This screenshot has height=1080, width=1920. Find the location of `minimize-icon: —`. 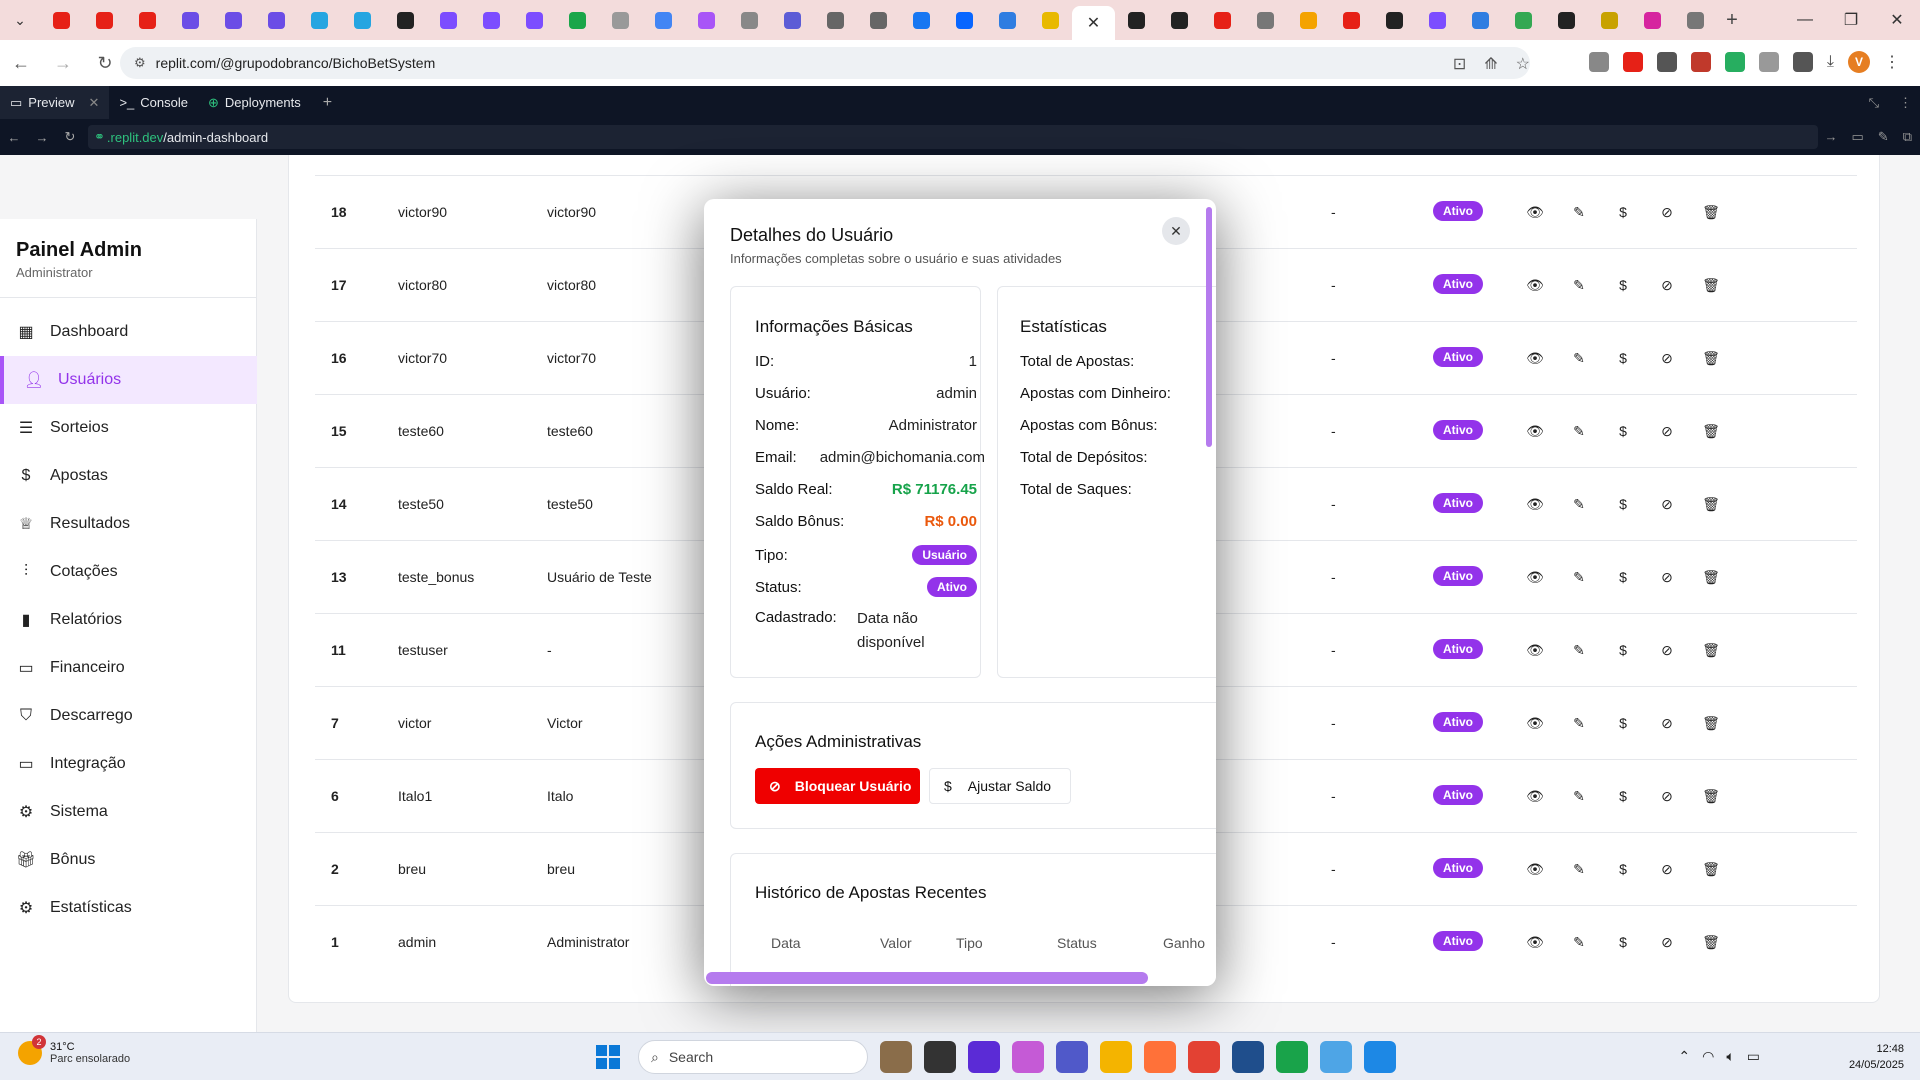

minimize-icon: — is located at coordinates (1805, 20).